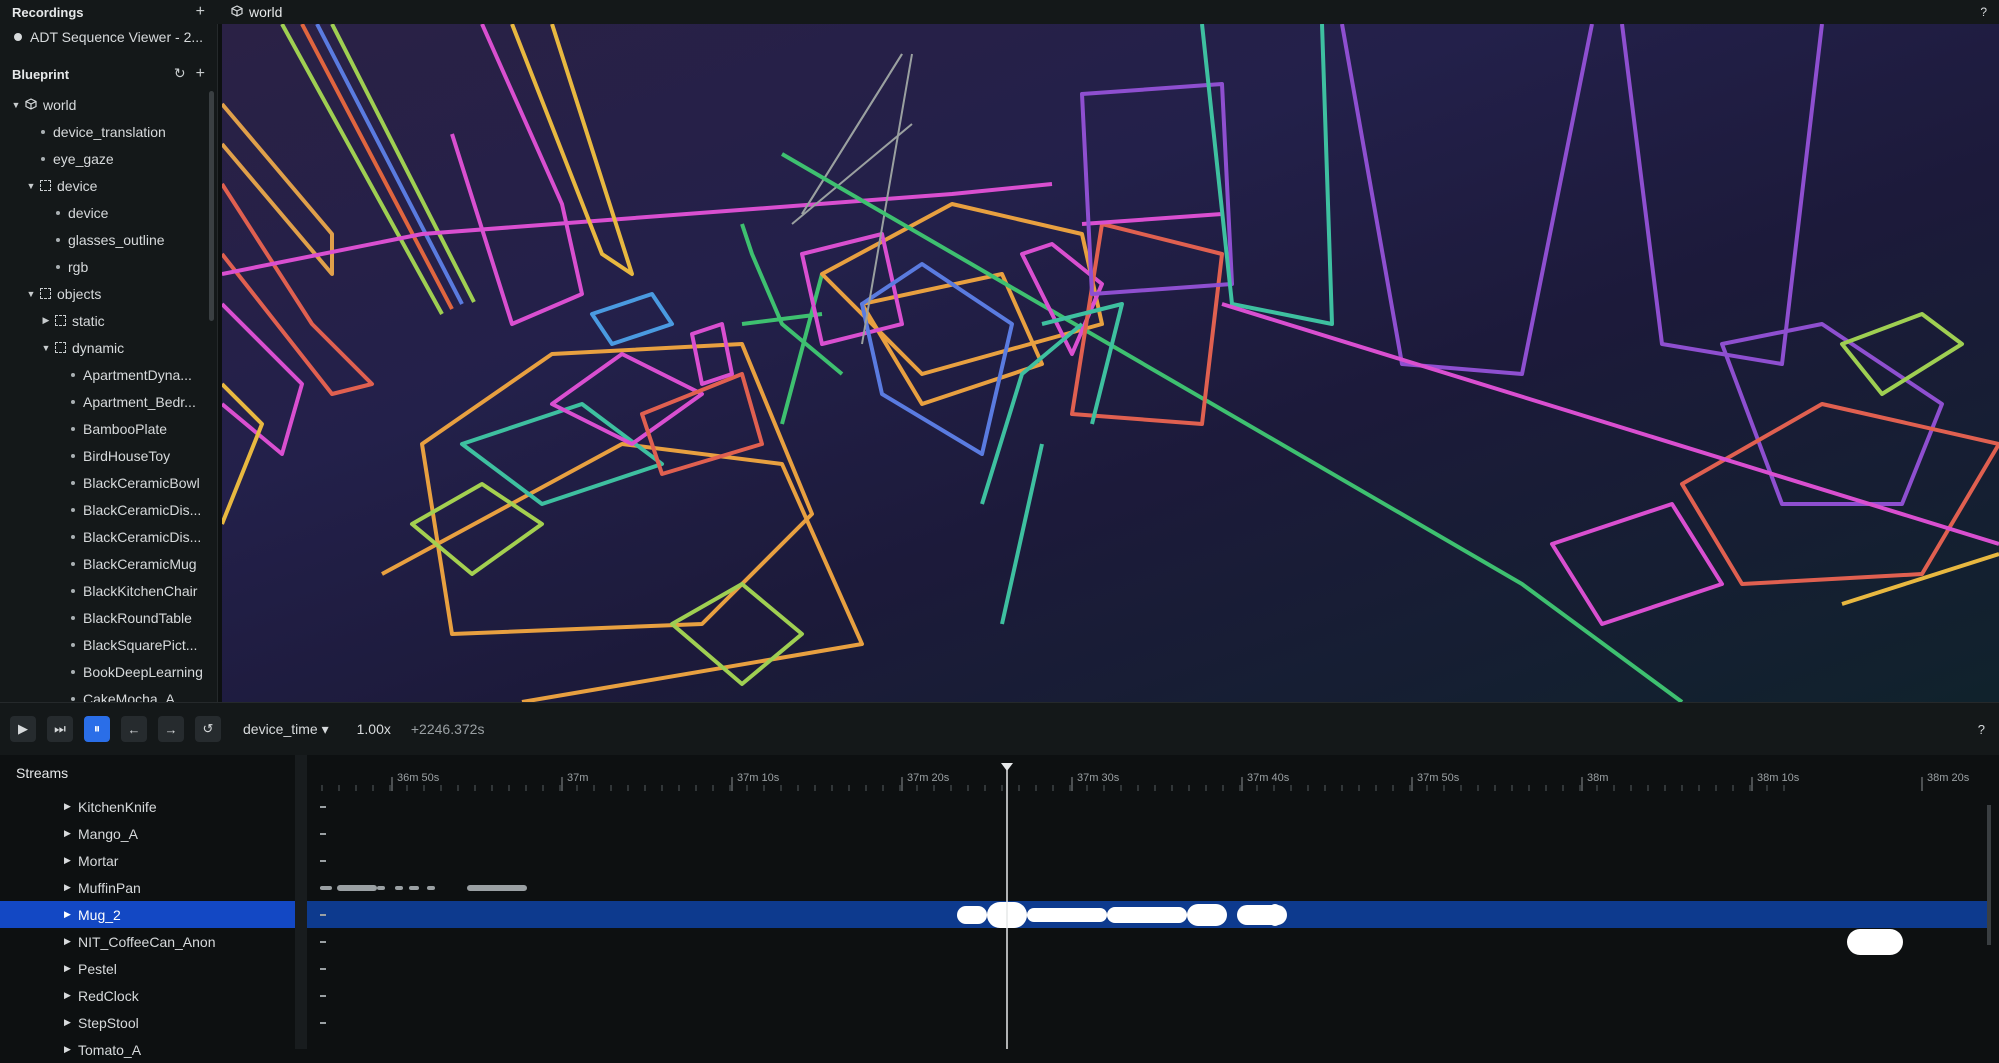 Image resolution: width=1999 pixels, height=1063 pixels. I want to click on step-back-button: ←, so click(134, 729).